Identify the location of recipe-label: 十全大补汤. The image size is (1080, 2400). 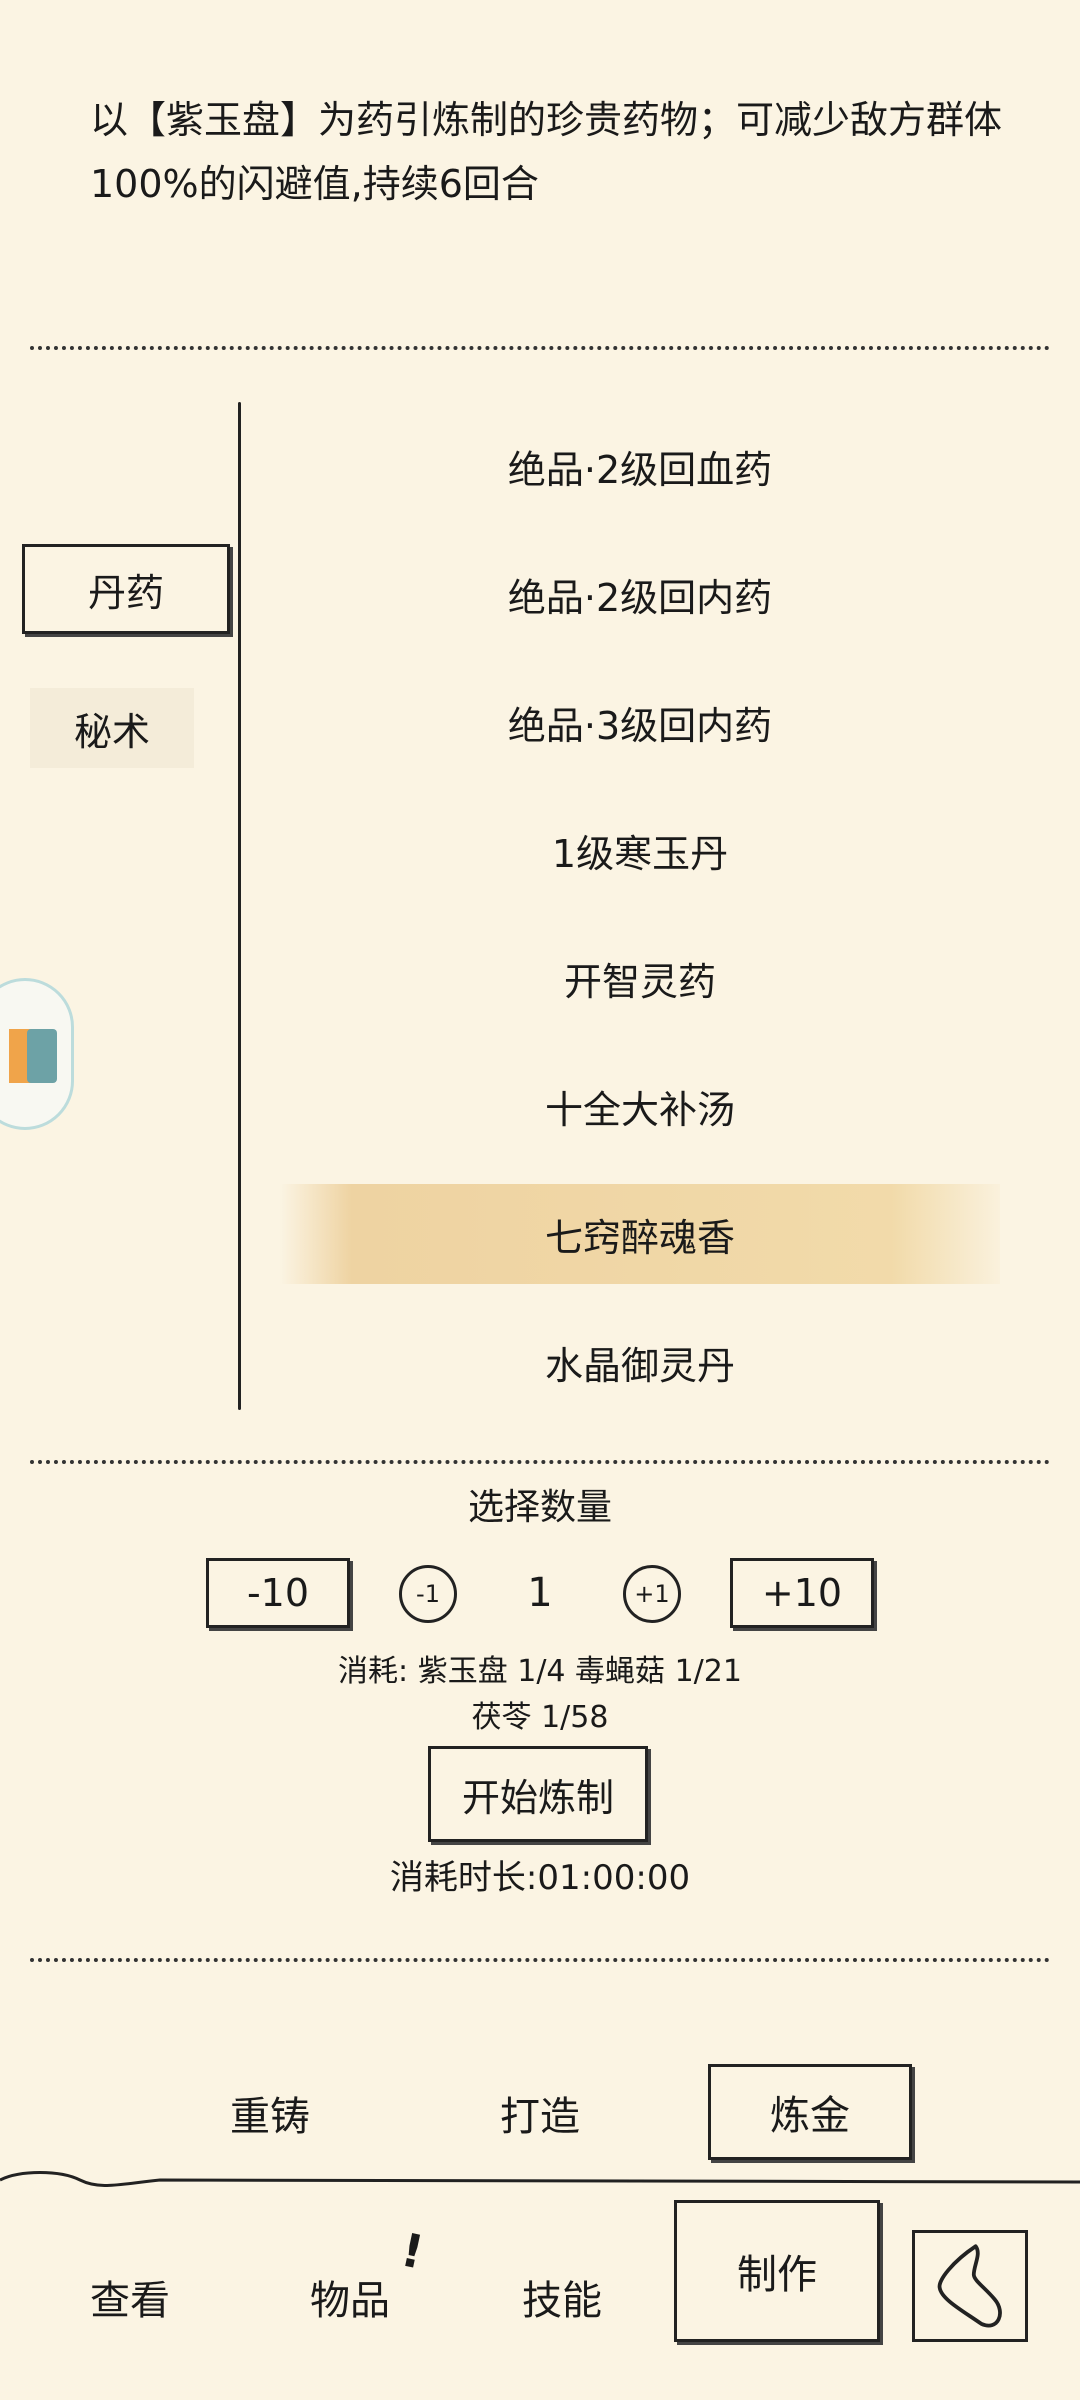
(639, 1109).